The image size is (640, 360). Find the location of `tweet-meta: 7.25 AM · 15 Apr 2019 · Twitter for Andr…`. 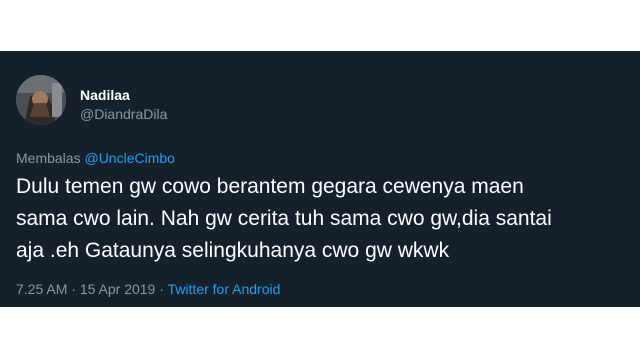

tweet-meta: 7.25 AM · 15 Apr 2019 · Twitter for Andr… is located at coordinates (148, 289).